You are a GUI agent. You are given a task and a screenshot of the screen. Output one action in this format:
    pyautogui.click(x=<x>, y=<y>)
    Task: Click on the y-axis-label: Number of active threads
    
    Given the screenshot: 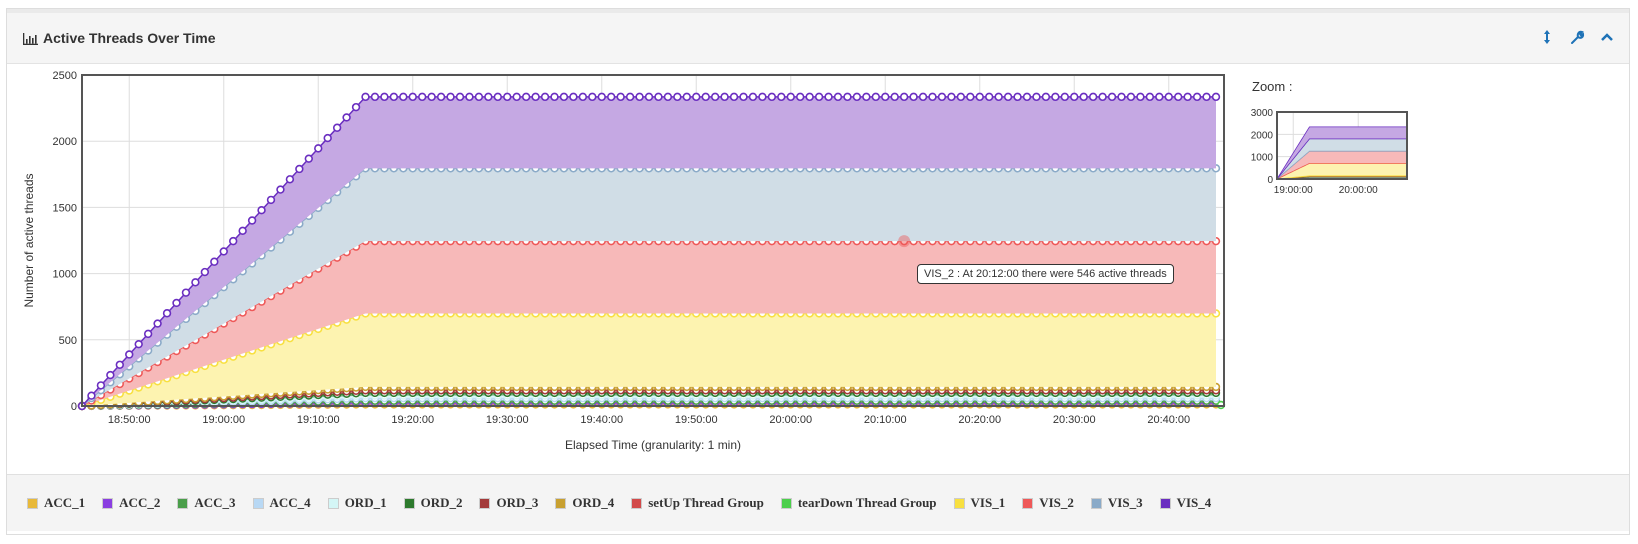 What is the action you would take?
    pyautogui.click(x=29, y=240)
    